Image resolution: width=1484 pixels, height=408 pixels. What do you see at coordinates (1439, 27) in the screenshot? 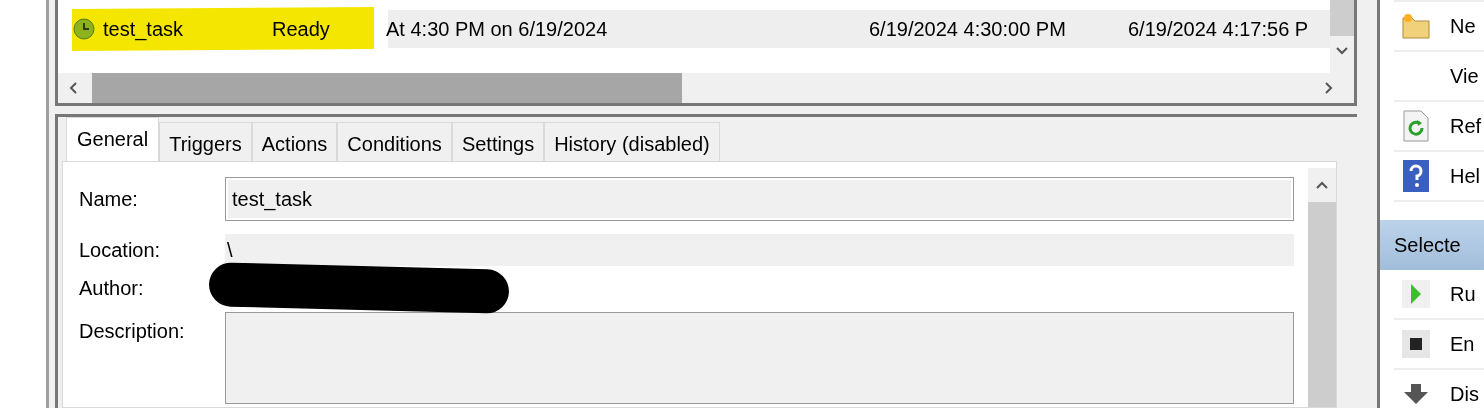
I see `action-item: Ne` at bounding box center [1439, 27].